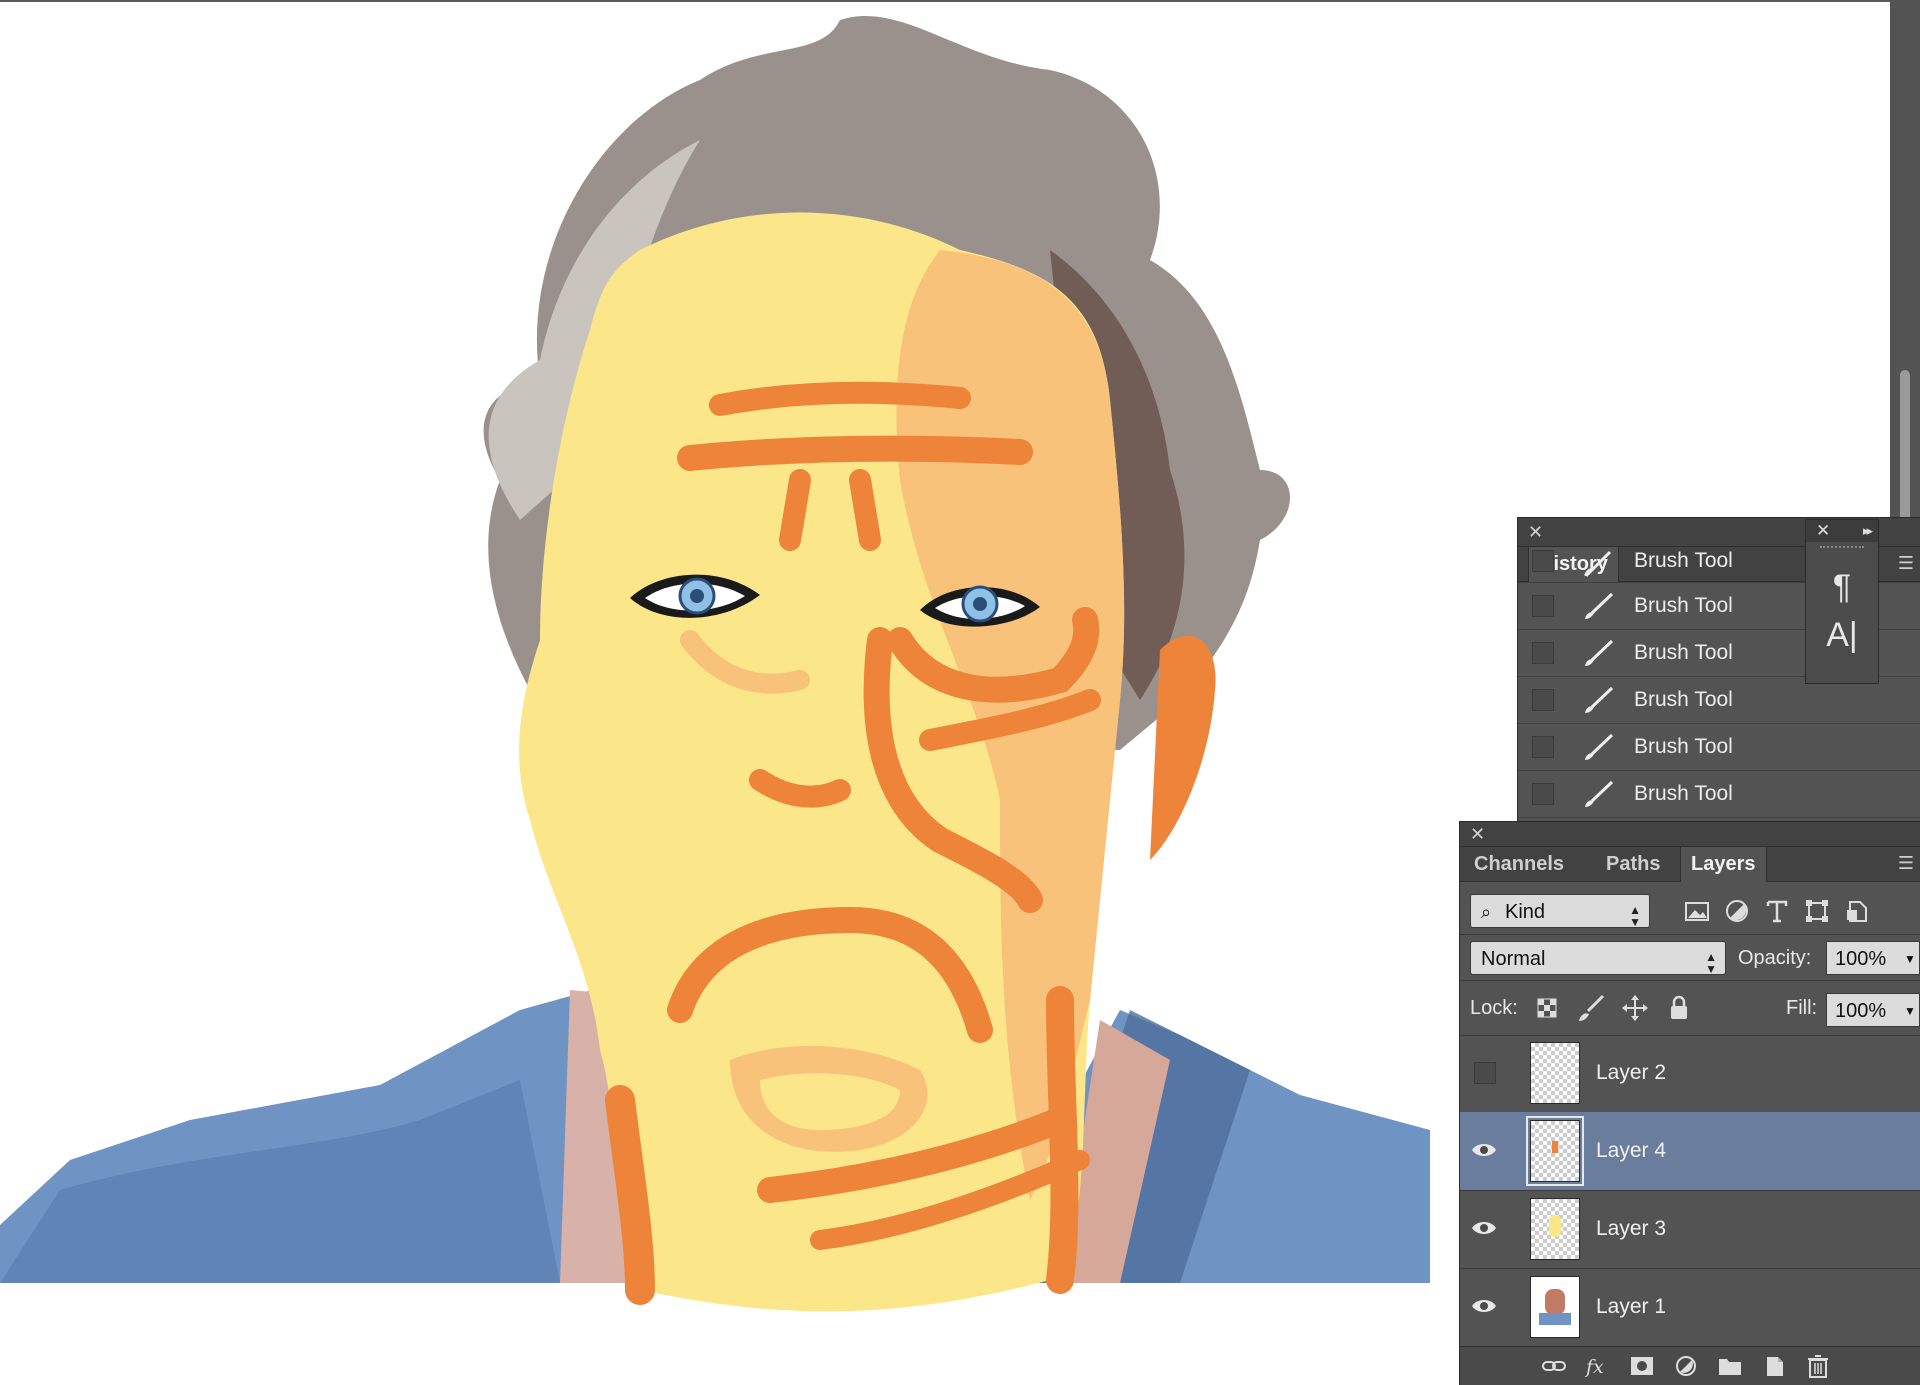  Describe the element at coordinates (1485, 1073) in the screenshot. I see `visibility-toggle-off` at that location.